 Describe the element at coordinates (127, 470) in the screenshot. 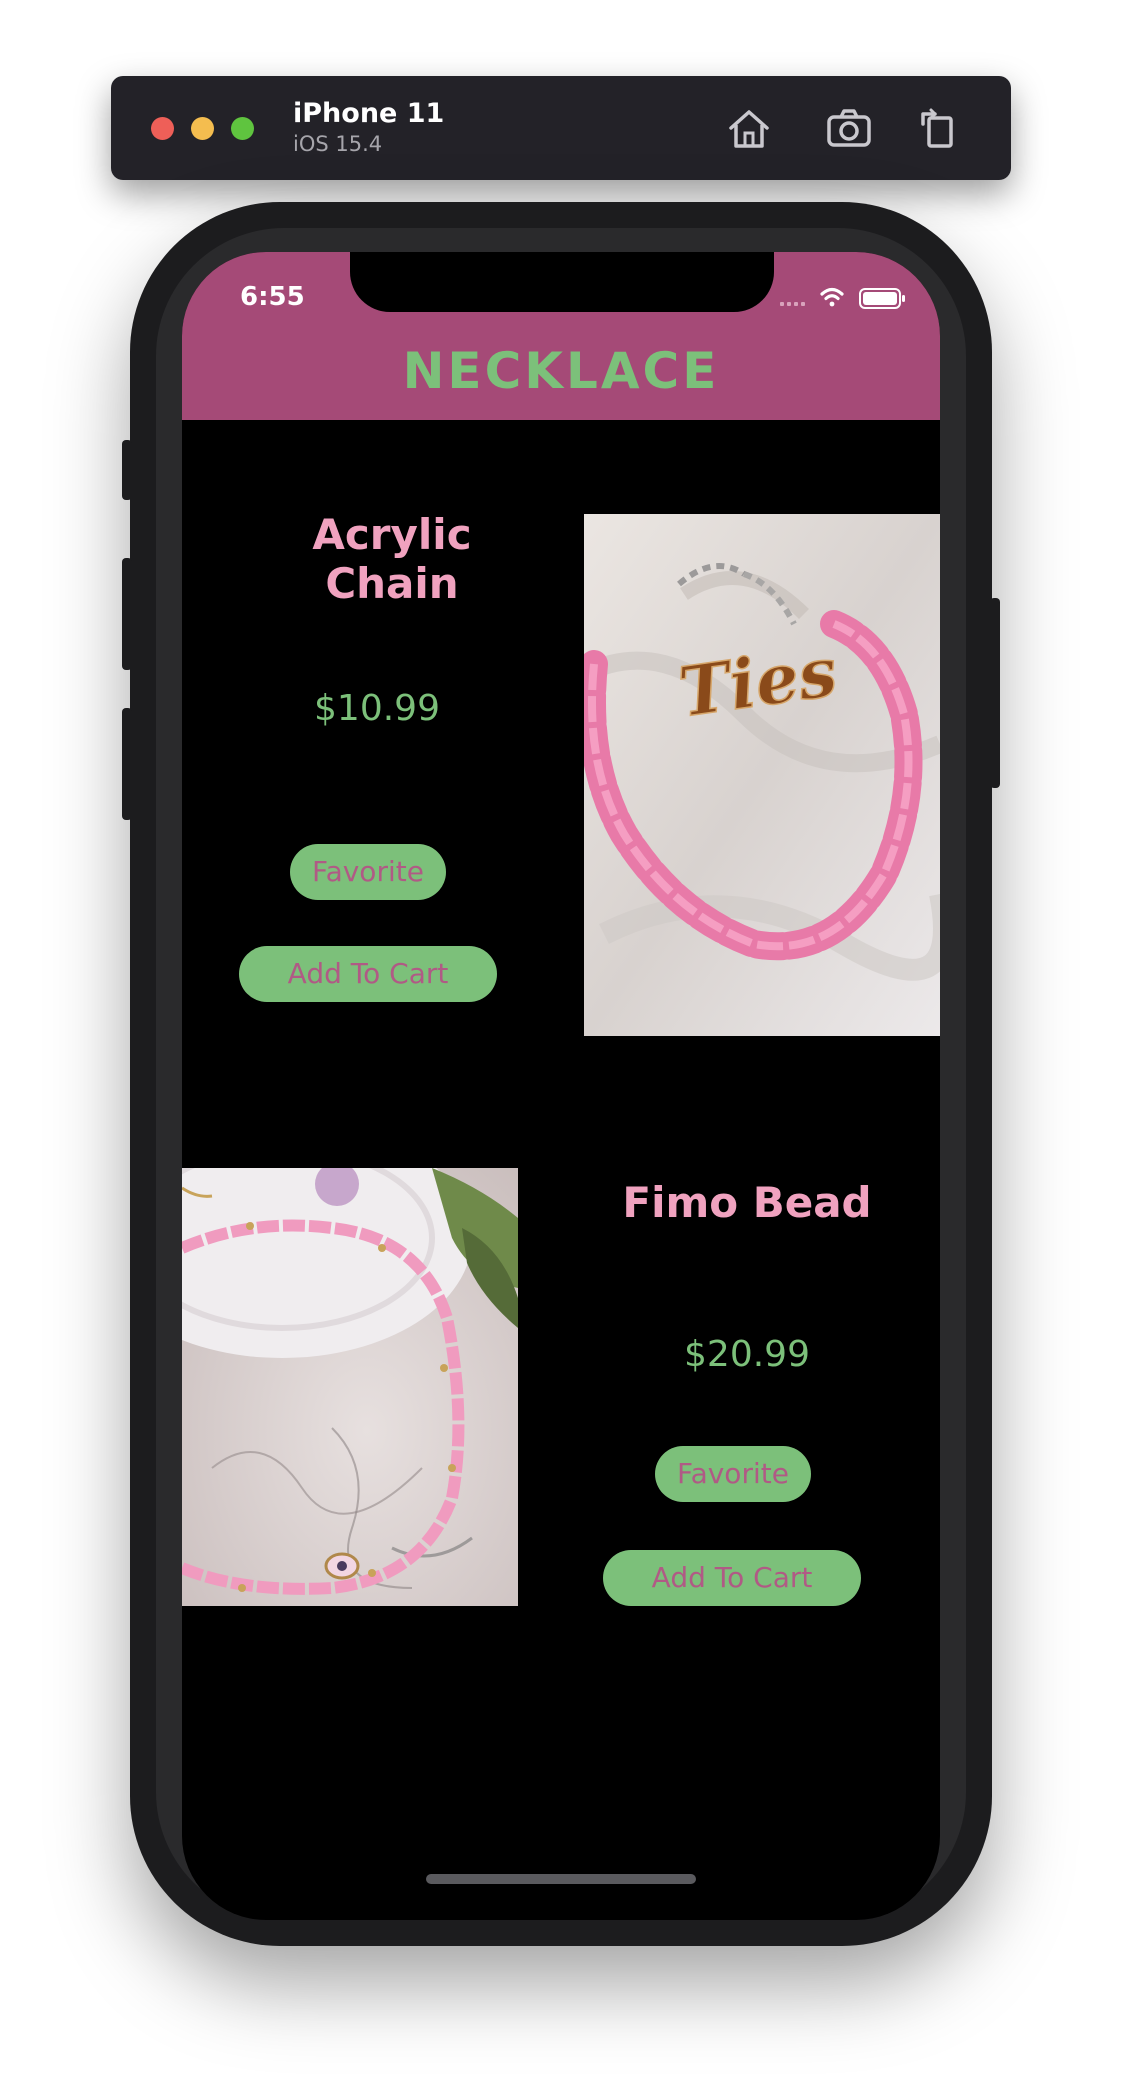

I see `silent-switch` at that location.